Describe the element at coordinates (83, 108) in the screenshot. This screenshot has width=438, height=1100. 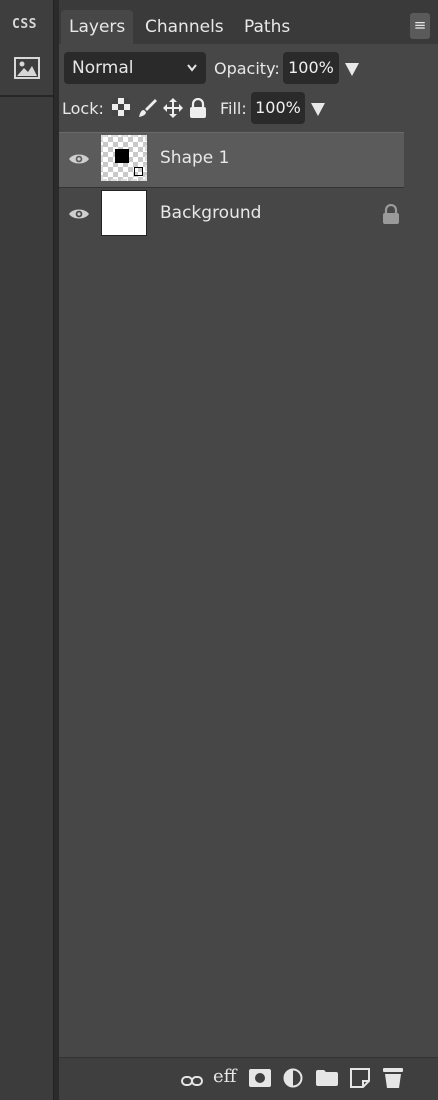
I see `lock-label: Lock:` at that location.